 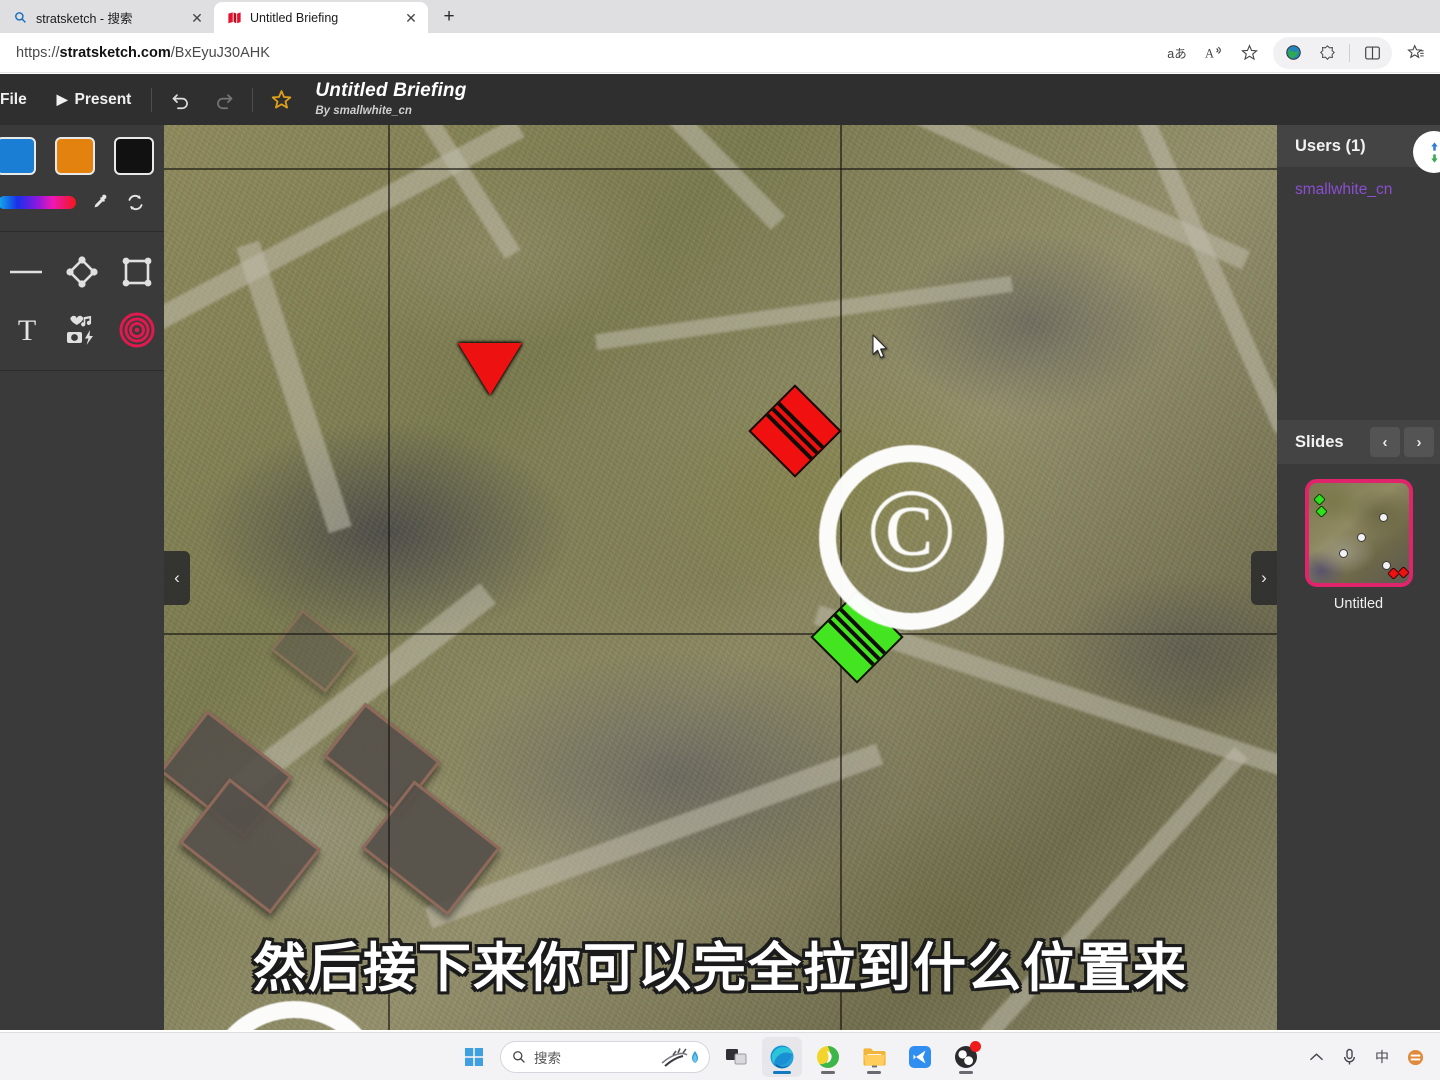 What do you see at coordinates (136, 330) in the screenshot?
I see `target-tool` at bounding box center [136, 330].